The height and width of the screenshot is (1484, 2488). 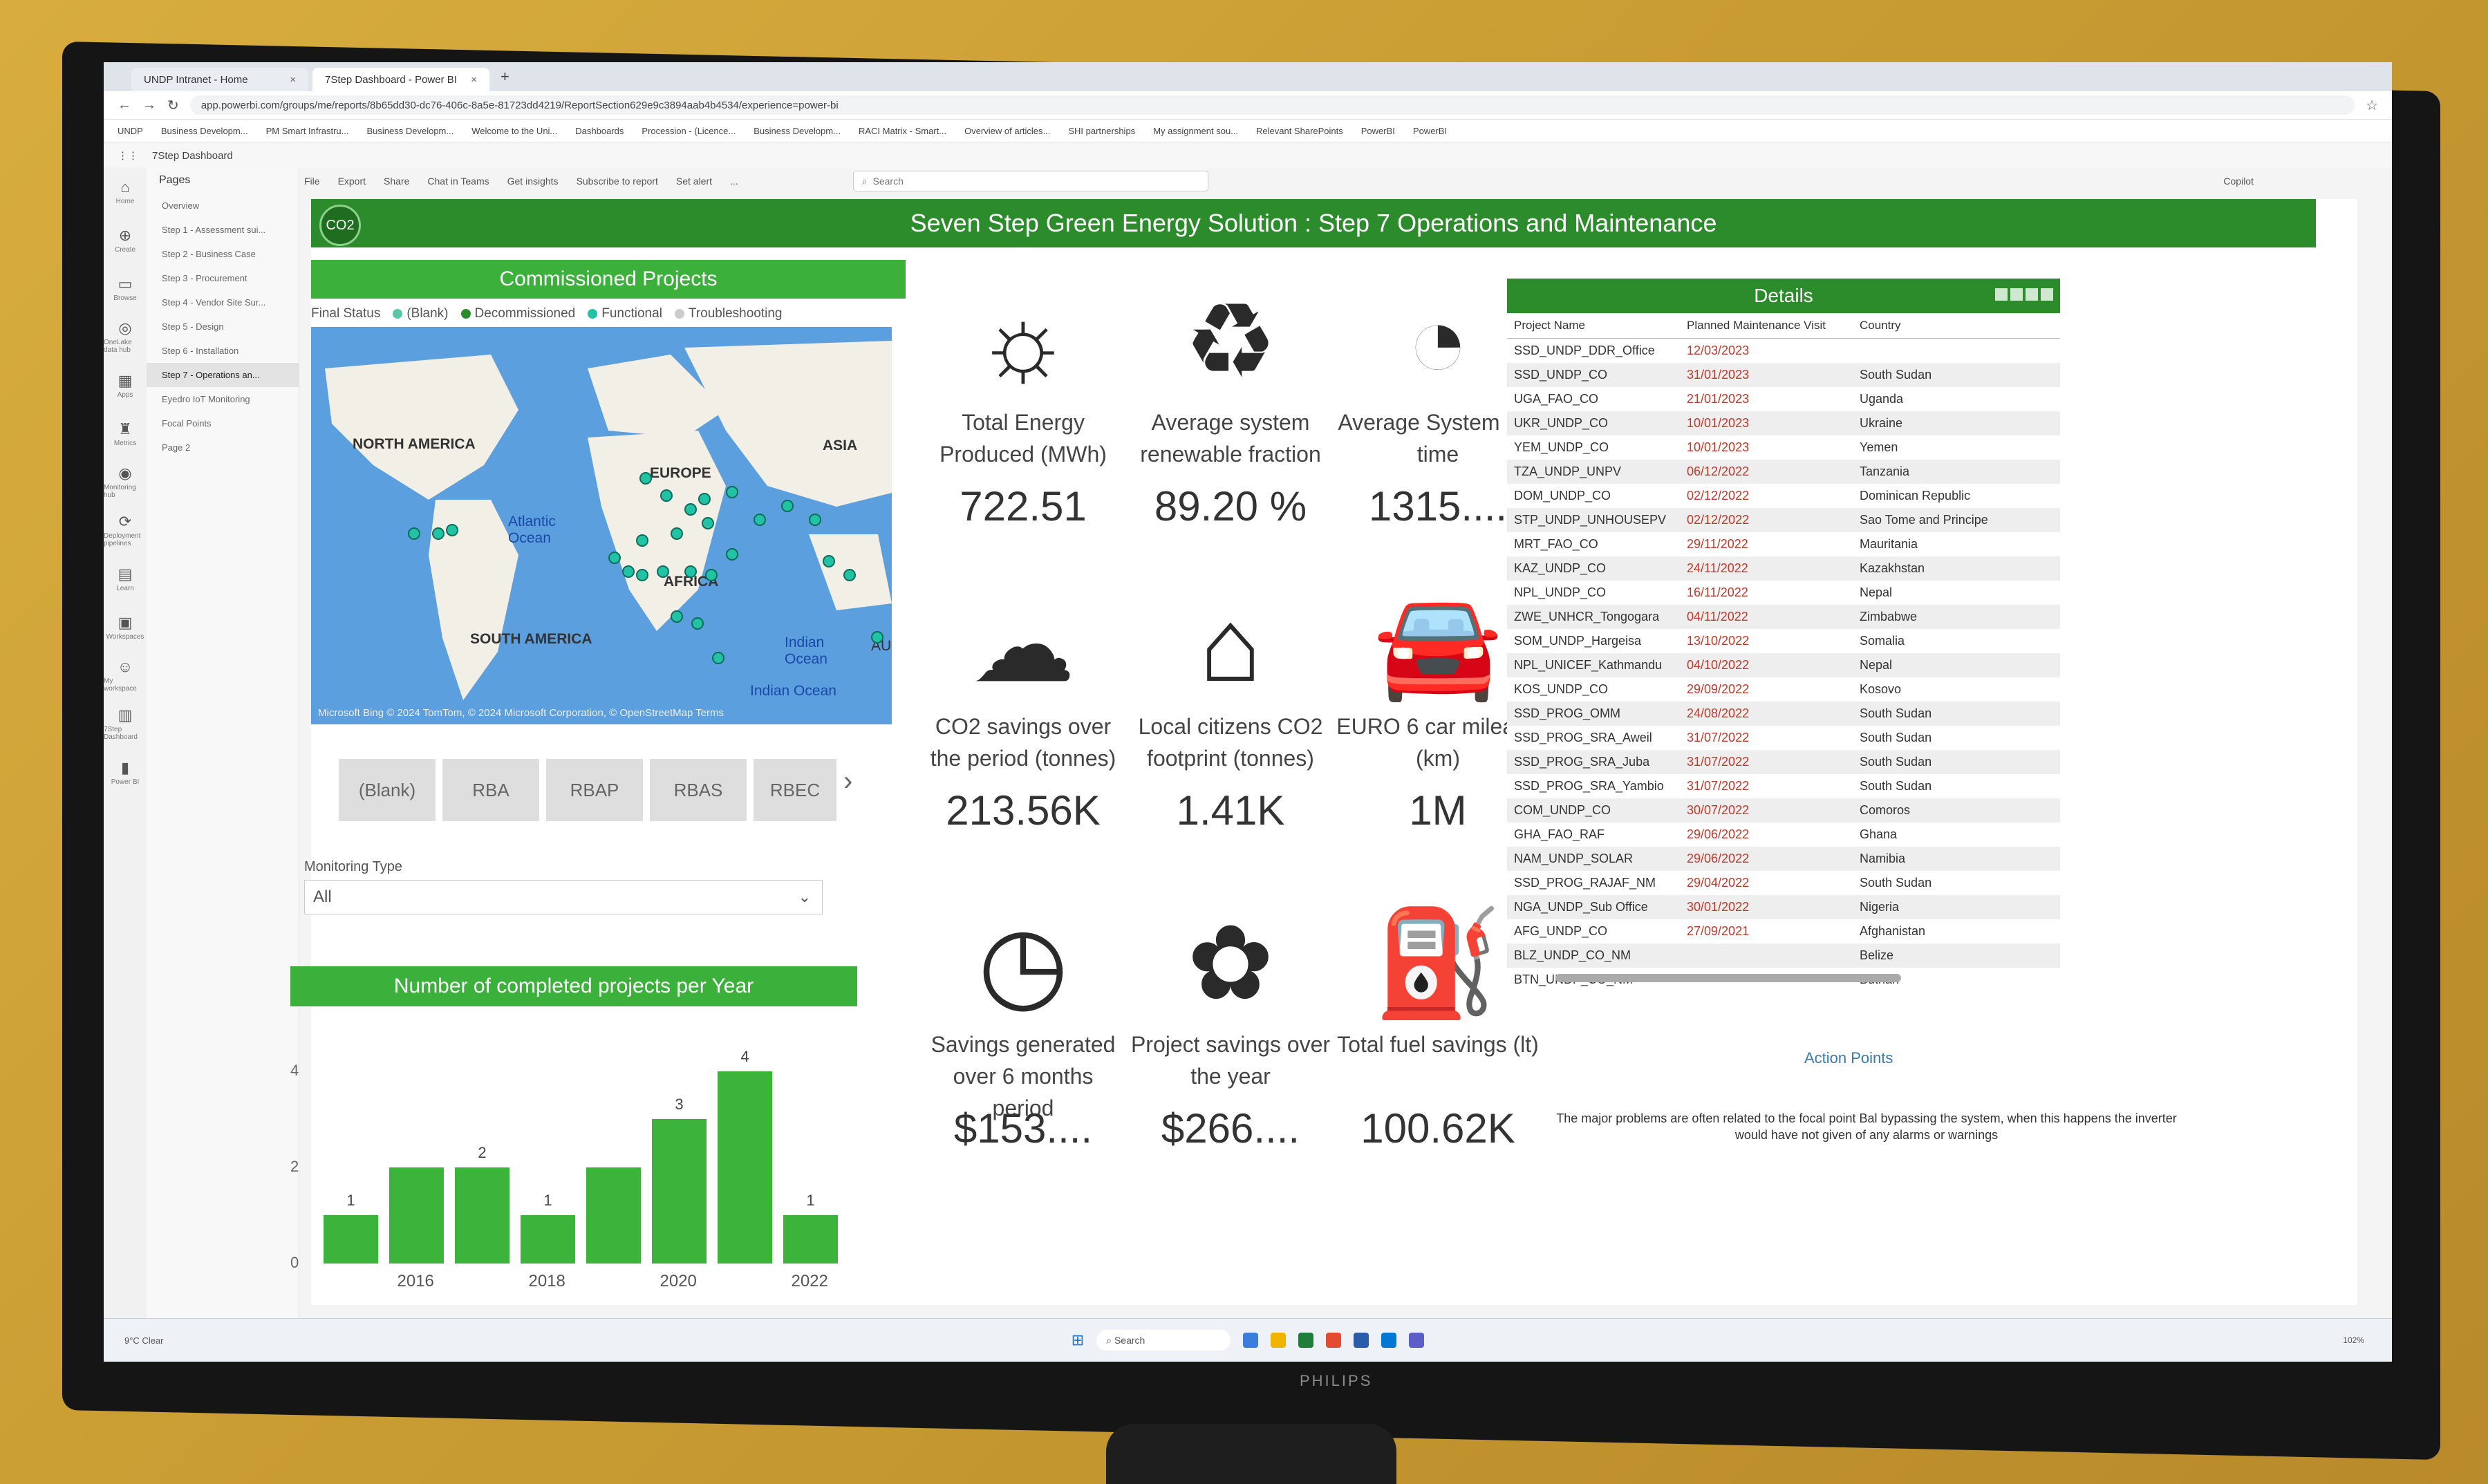 I want to click on table-row: AFG_UNDP_CO 27/09/2021 Afghanistan, so click(x=1783, y=931).